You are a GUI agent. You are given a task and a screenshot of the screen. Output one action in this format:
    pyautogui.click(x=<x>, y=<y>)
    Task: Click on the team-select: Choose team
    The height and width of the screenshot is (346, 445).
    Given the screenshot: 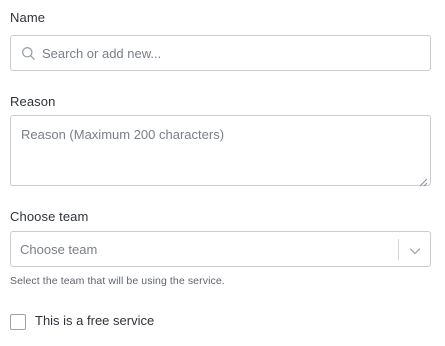 What is the action you would take?
    pyautogui.click(x=220, y=249)
    